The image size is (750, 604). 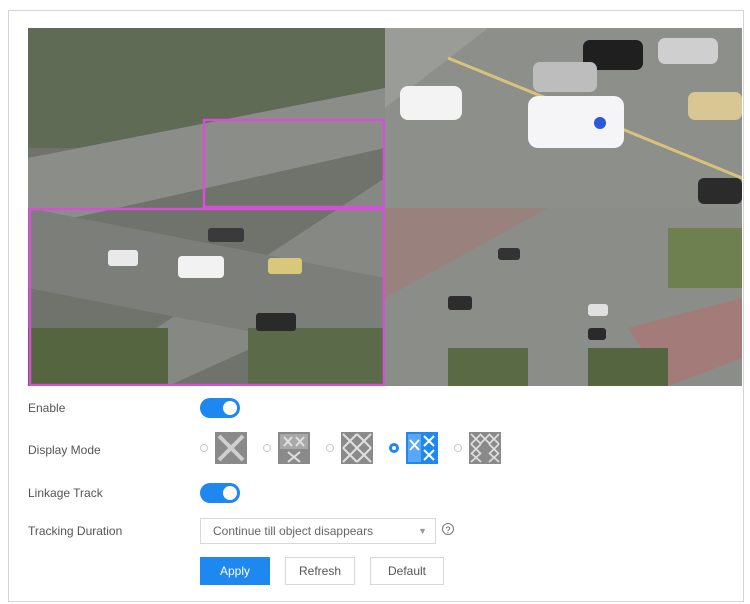 What do you see at coordinates (113, 408) in the screenshot?
I see `enable-row: Enable` at bounding box center [113, 408].